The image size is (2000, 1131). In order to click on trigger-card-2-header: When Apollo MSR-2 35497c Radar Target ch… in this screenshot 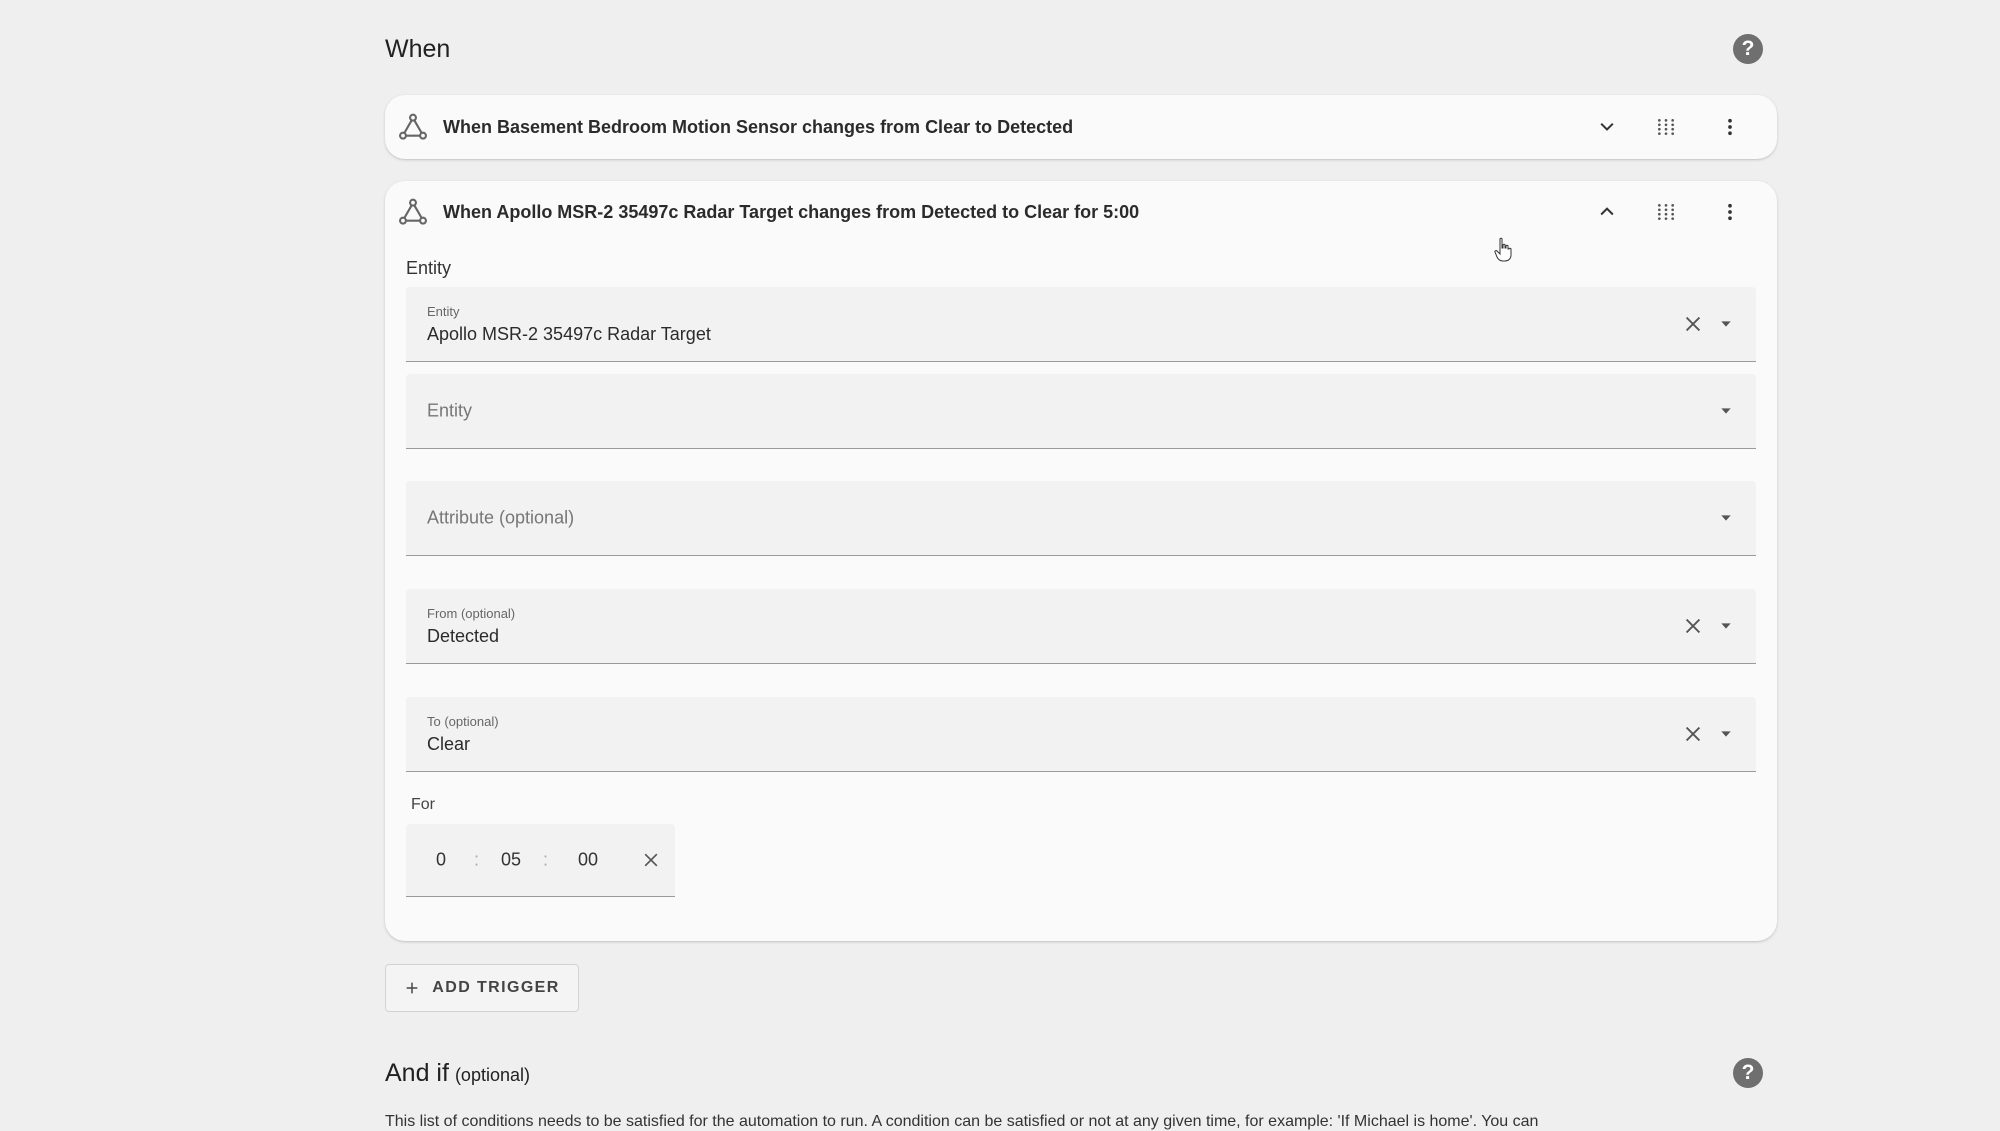, I will do `click(1081, 212)`.